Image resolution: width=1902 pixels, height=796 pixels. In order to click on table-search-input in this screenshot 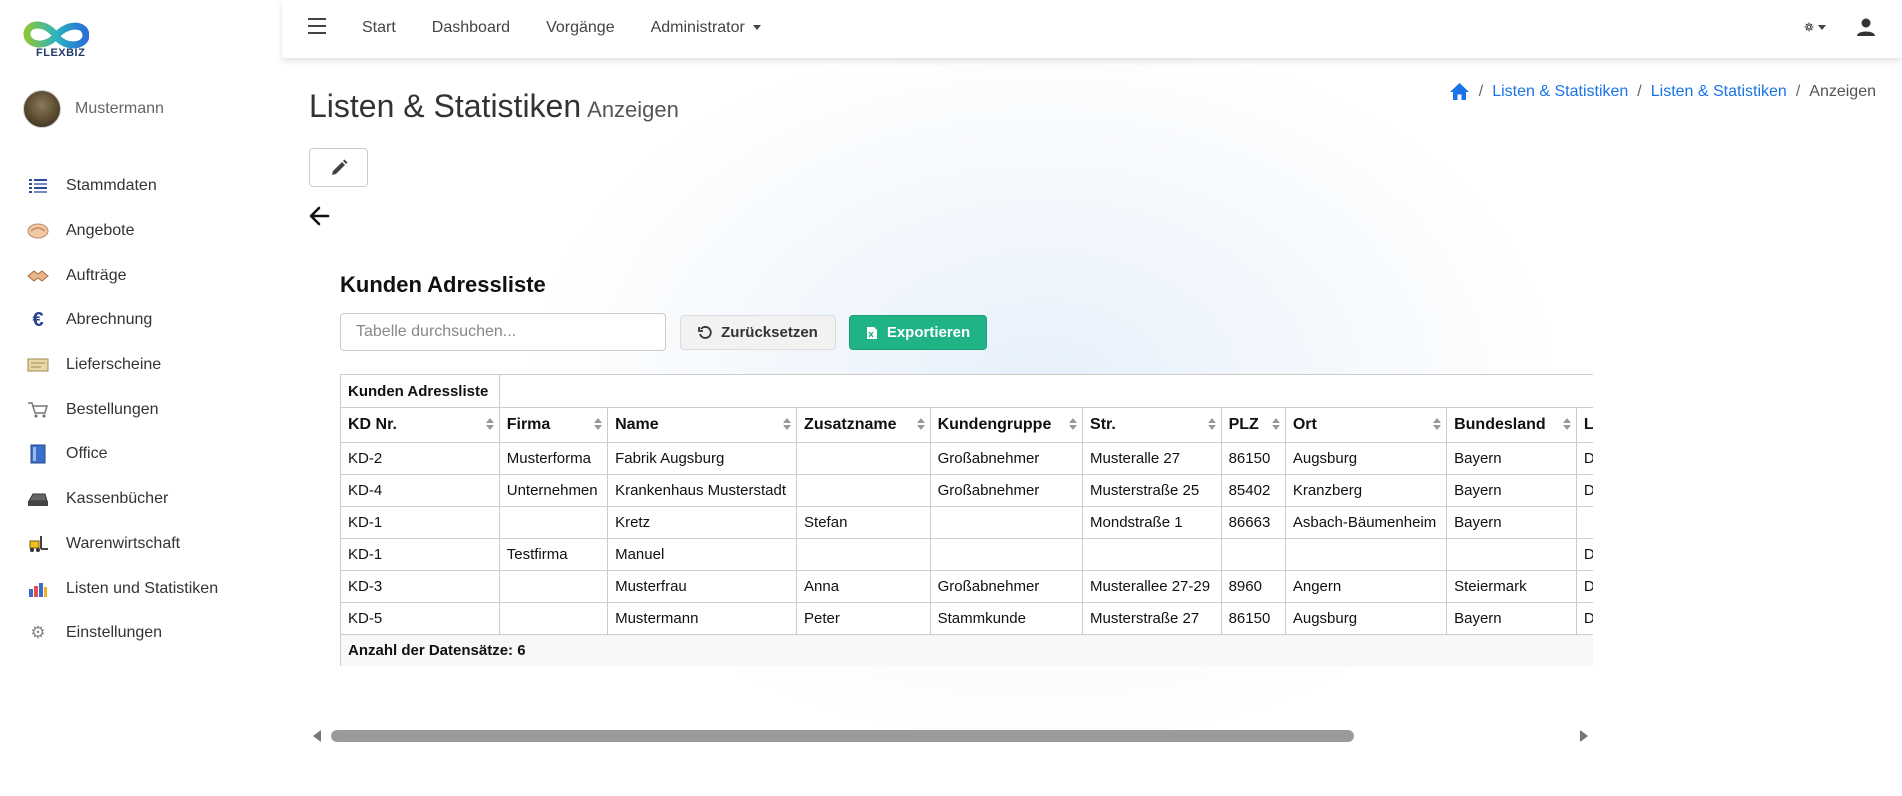, I will do `click(503, 332)`.